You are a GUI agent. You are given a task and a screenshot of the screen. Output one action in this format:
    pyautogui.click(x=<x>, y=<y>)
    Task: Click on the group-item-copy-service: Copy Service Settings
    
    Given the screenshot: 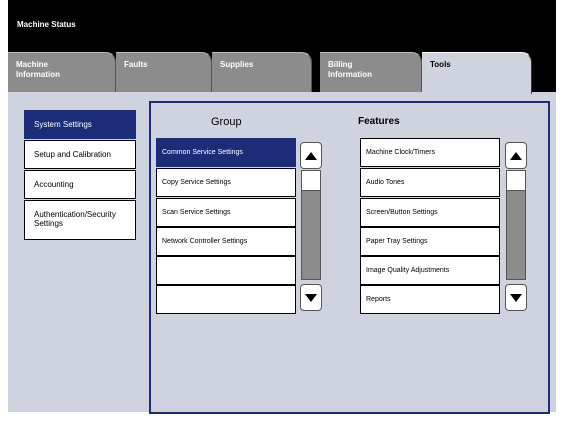 What is the action you would take?
    pyautogui.click(x=226, y=182)
    